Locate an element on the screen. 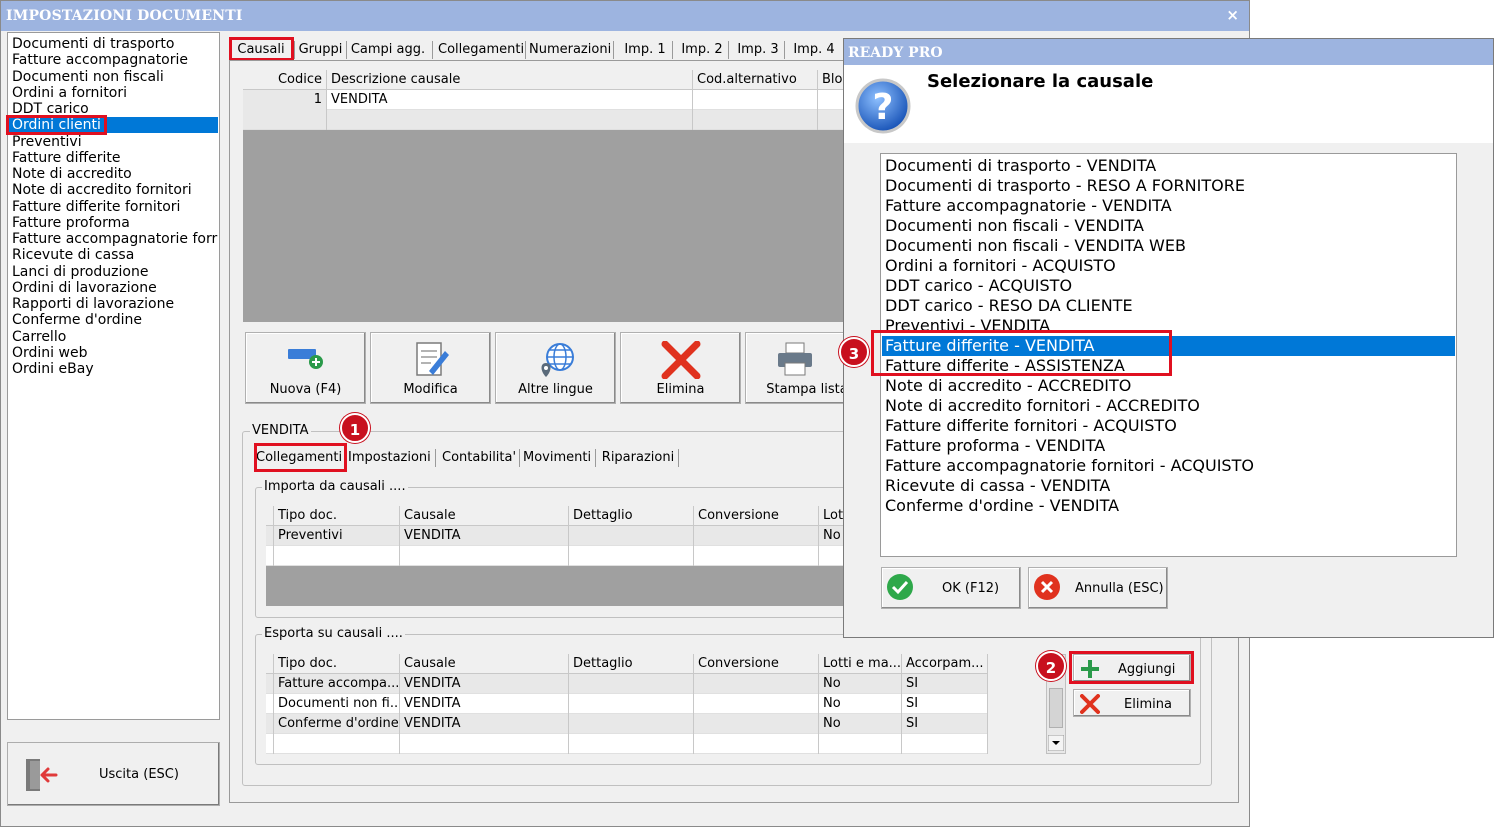 This screenshot has height=827, width=1494. subtab-impostazioni: Impostazioni is located at coordinates (389, 458).